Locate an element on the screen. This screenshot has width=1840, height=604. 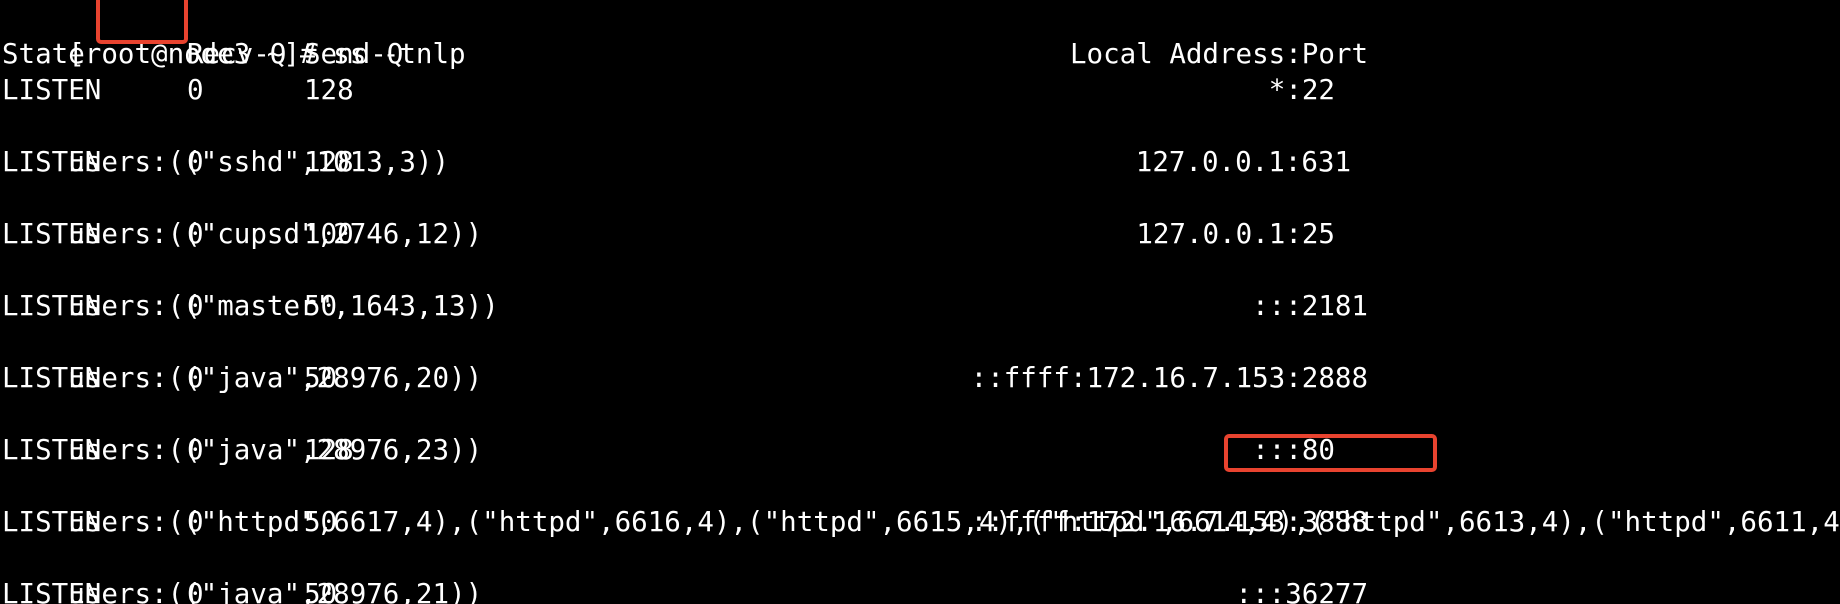
users-row: users:(("cupsd",2746,12)) is located at coordinates (242, 215).